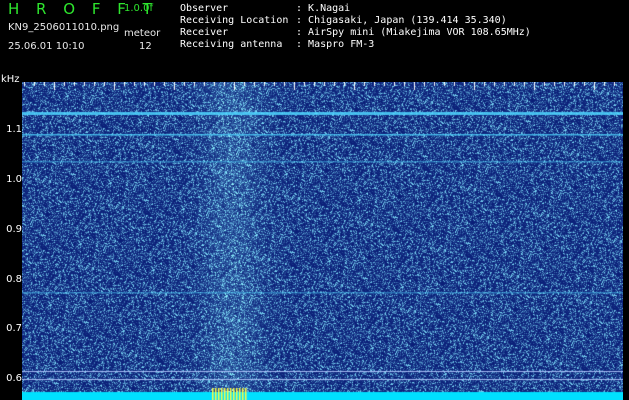  What do you see at coordinates (14, 129) in the screenshot?
I see `y-tick-label: 1.1` at bounding box center [14, 129].